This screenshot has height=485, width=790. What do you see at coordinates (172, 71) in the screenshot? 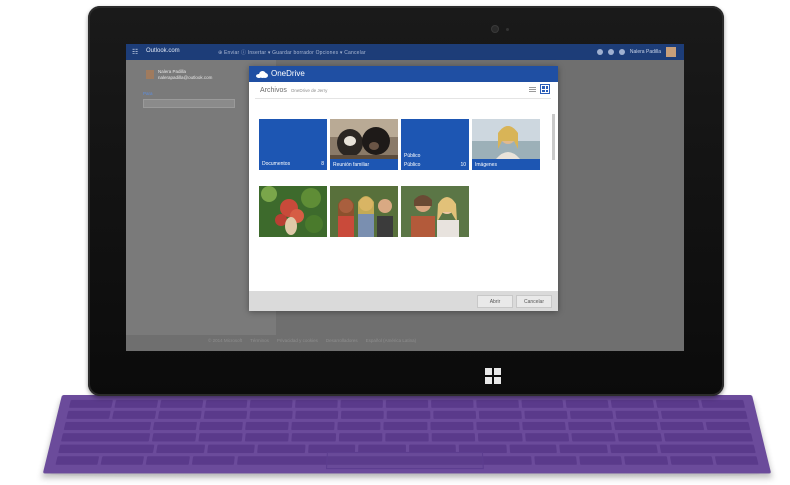
I see `sender-name: Nalera Padilla` at bounding box center [172, 71].